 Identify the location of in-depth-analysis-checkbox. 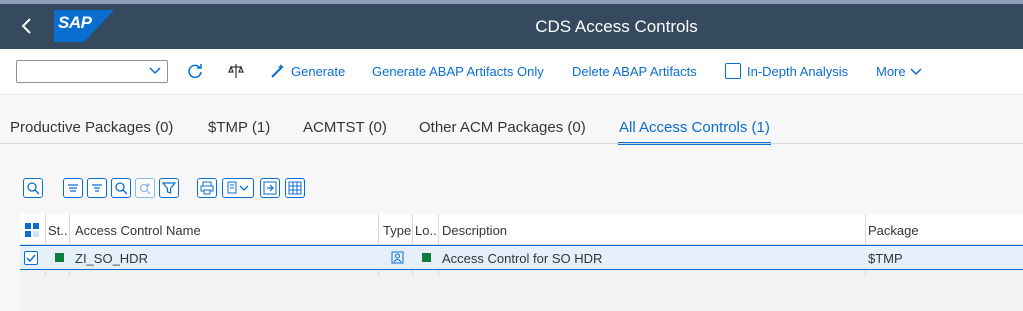
(733, 71).